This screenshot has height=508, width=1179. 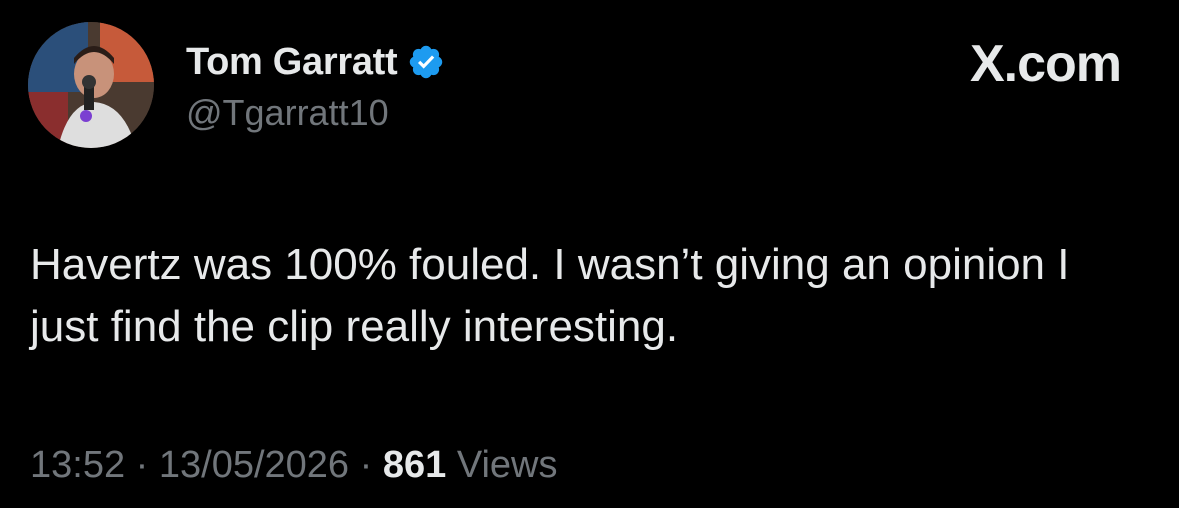 I want to click on tweet-date: 13/05/2026, so click(x=254, y=465).